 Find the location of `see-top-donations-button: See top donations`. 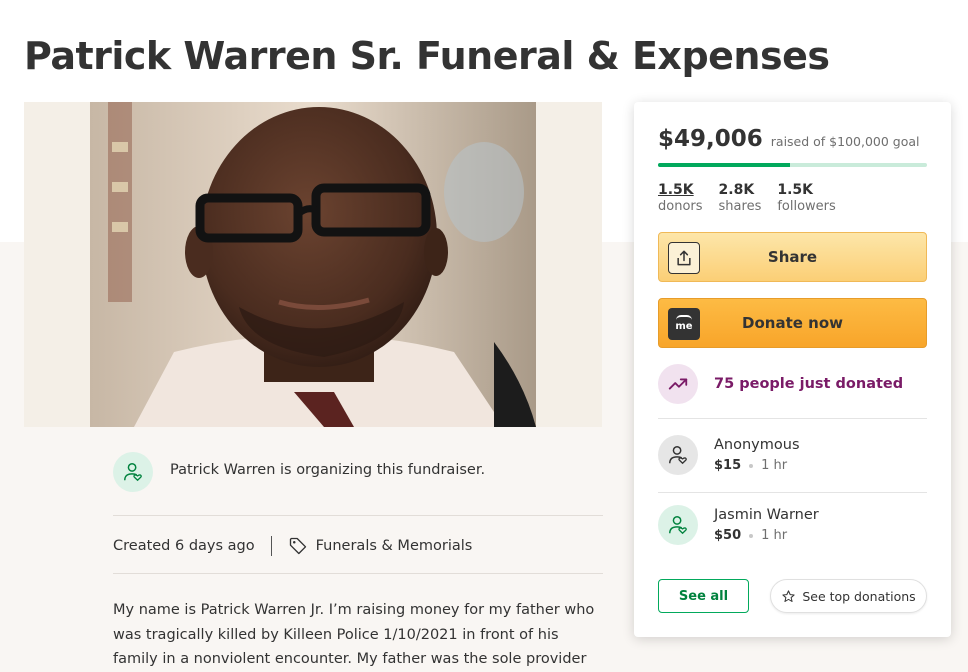

see-top-donations-button: See top donations is located at coordinates (848, 596).